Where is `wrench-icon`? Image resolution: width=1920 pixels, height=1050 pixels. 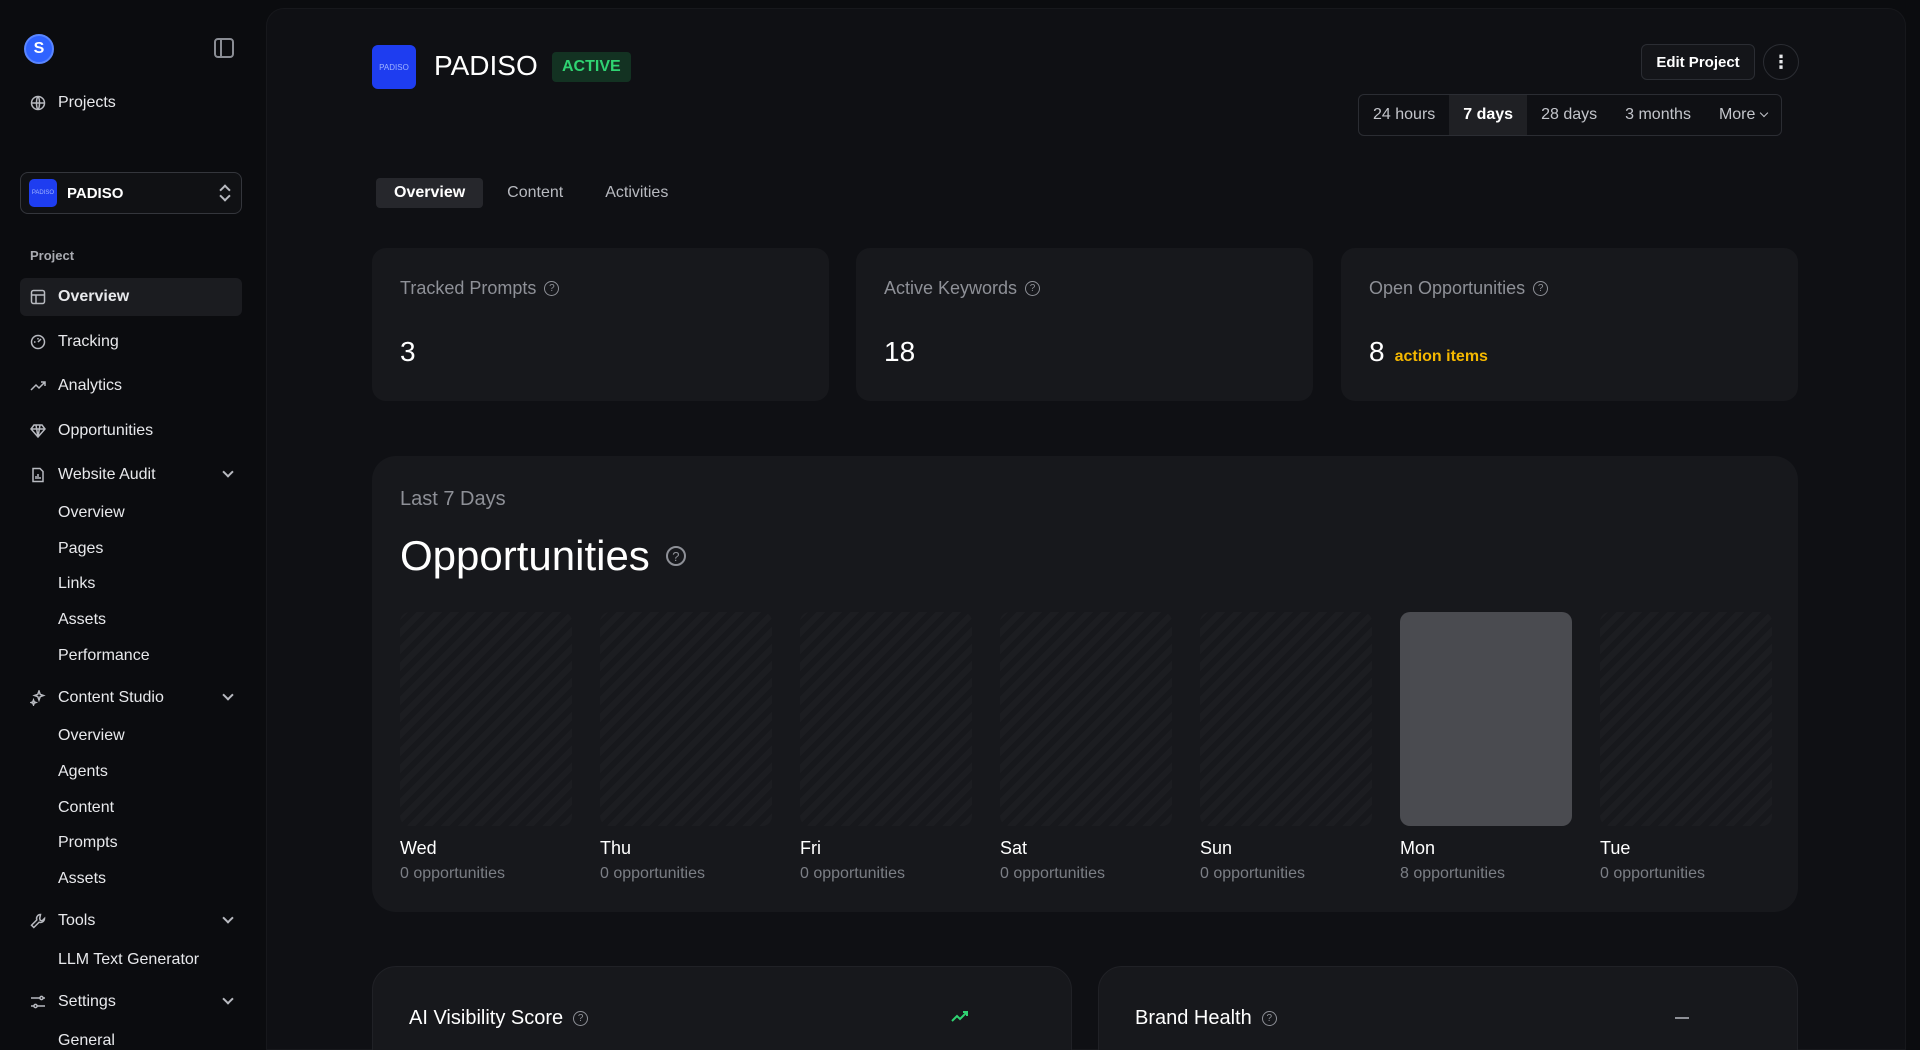
wrench-icon is located at coordinates (38, 921).